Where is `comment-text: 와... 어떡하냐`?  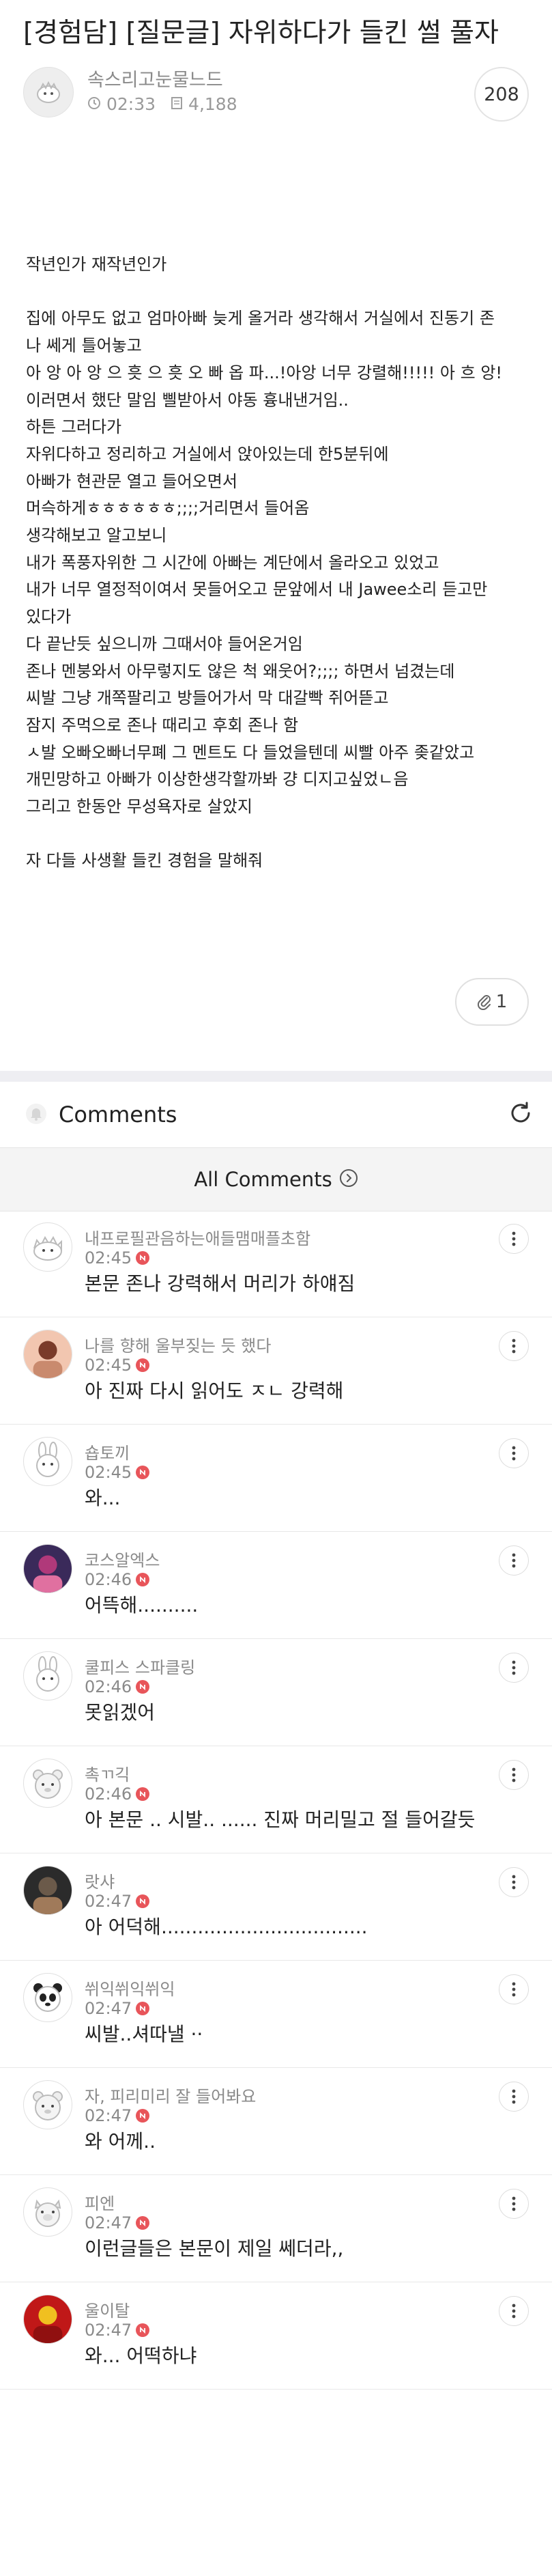
comment-text: 와... 어떡하냐 is located at coordinates (141, 2355).